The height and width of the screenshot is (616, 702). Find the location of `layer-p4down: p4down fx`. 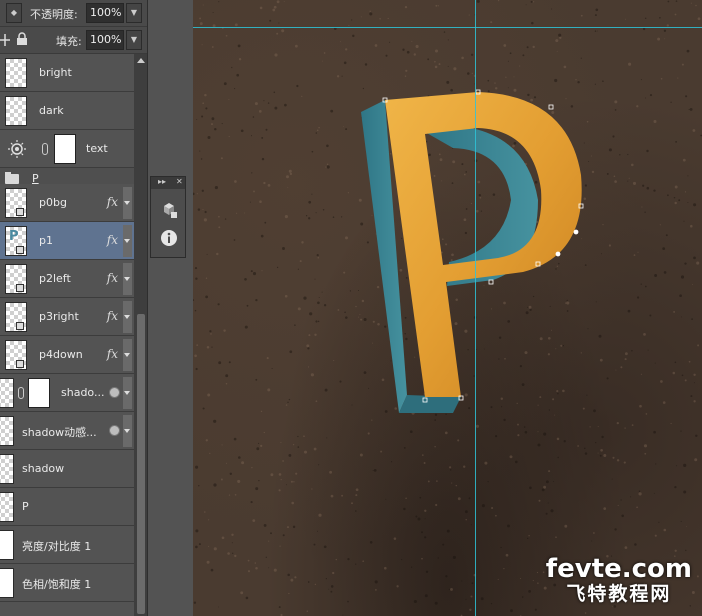

layer-p4down: p4down fx is located at coordinates (67, 355).